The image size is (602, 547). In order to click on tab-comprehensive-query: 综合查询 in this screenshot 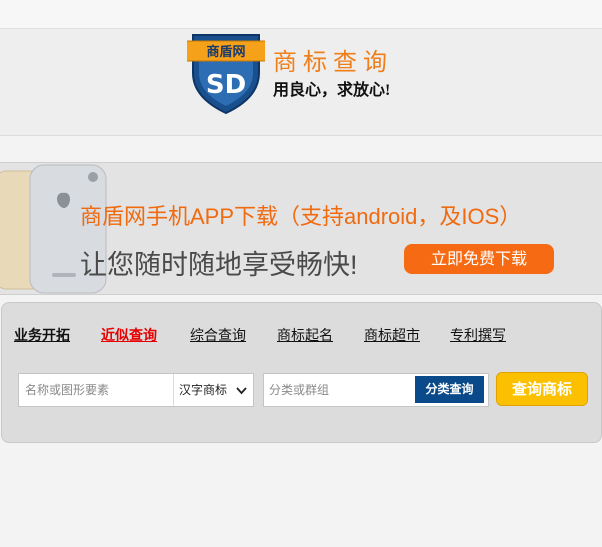, I will do `click(218, 335)`.